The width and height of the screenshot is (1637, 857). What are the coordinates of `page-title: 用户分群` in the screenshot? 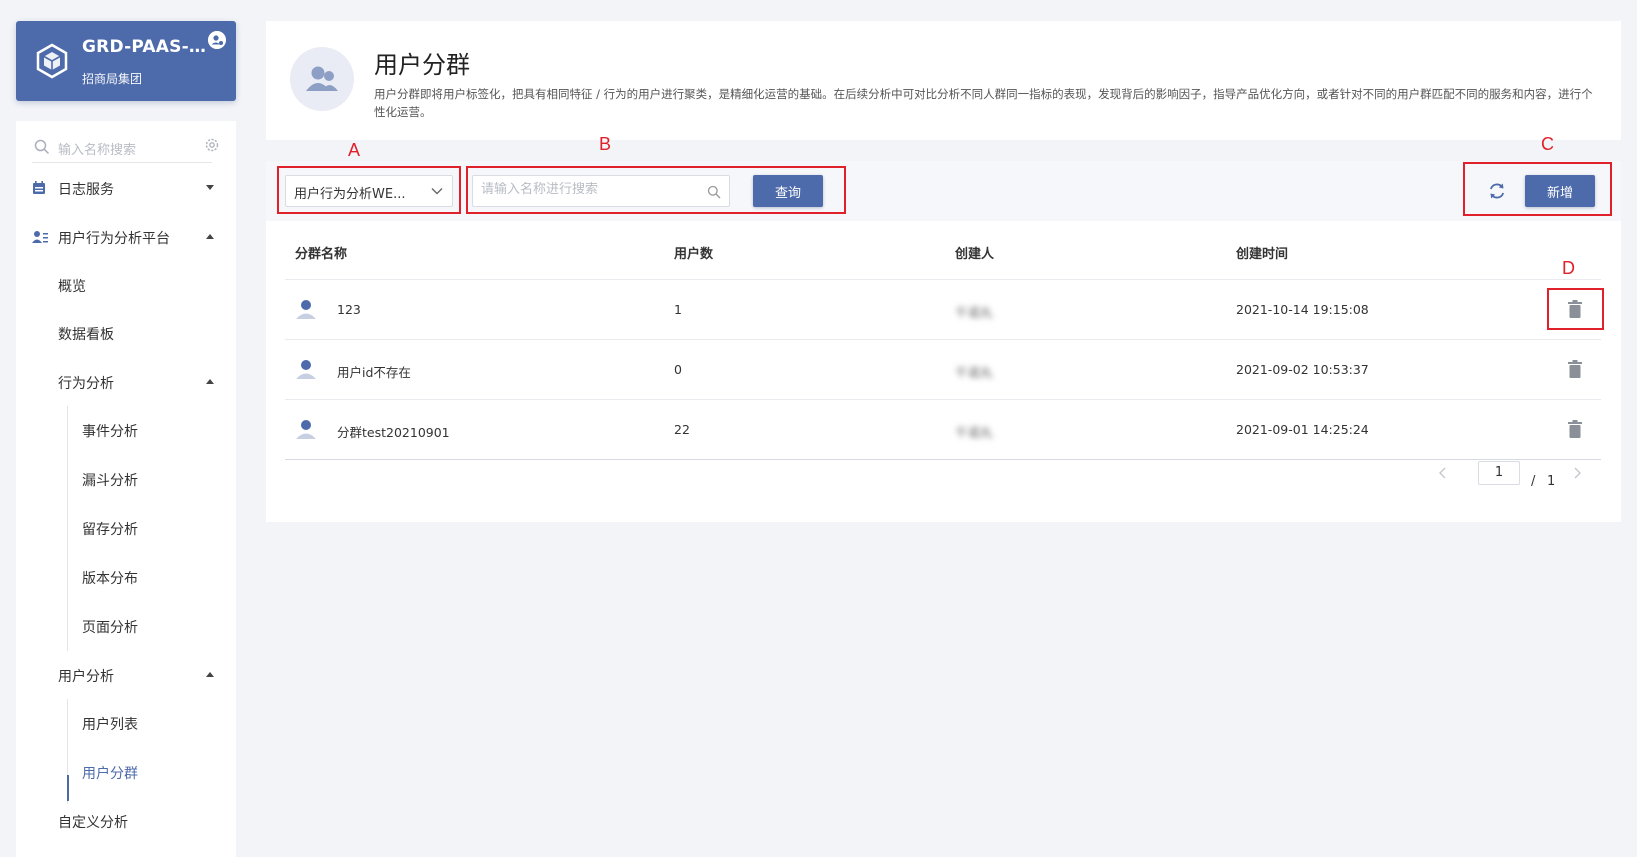 It's located at (422, 65).